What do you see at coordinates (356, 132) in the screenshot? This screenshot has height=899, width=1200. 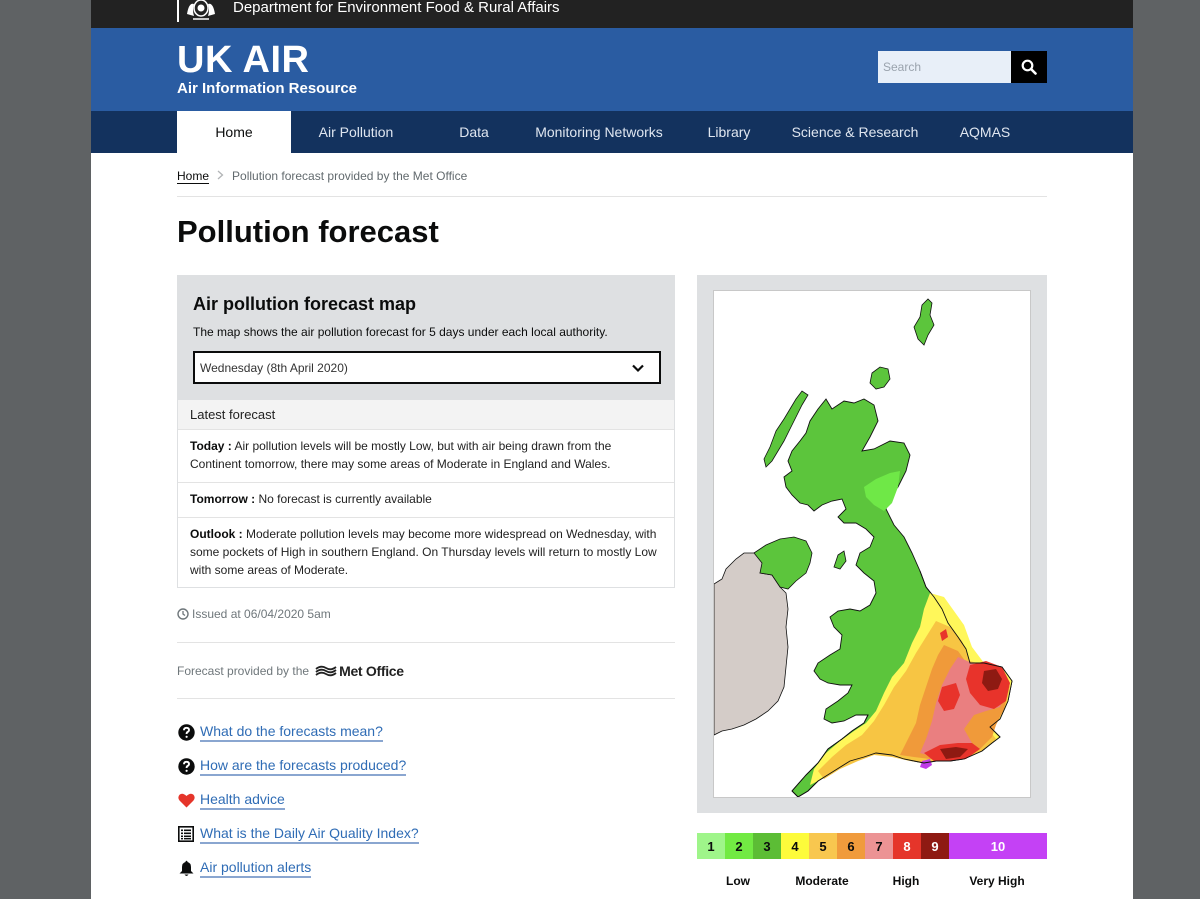 I see `nav-air-pollution: Air Pollution` at bounding box center [356, 132].